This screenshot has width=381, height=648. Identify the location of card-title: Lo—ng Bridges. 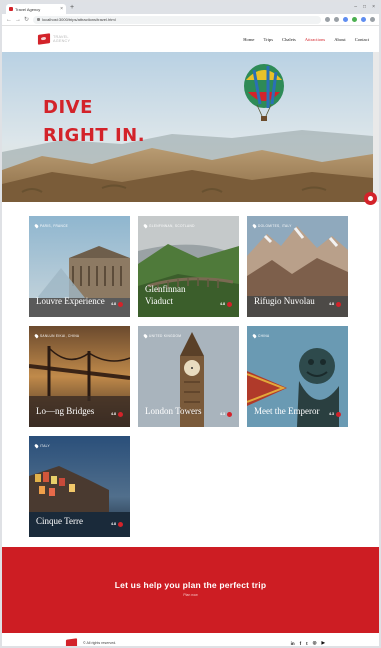
(65, 411).